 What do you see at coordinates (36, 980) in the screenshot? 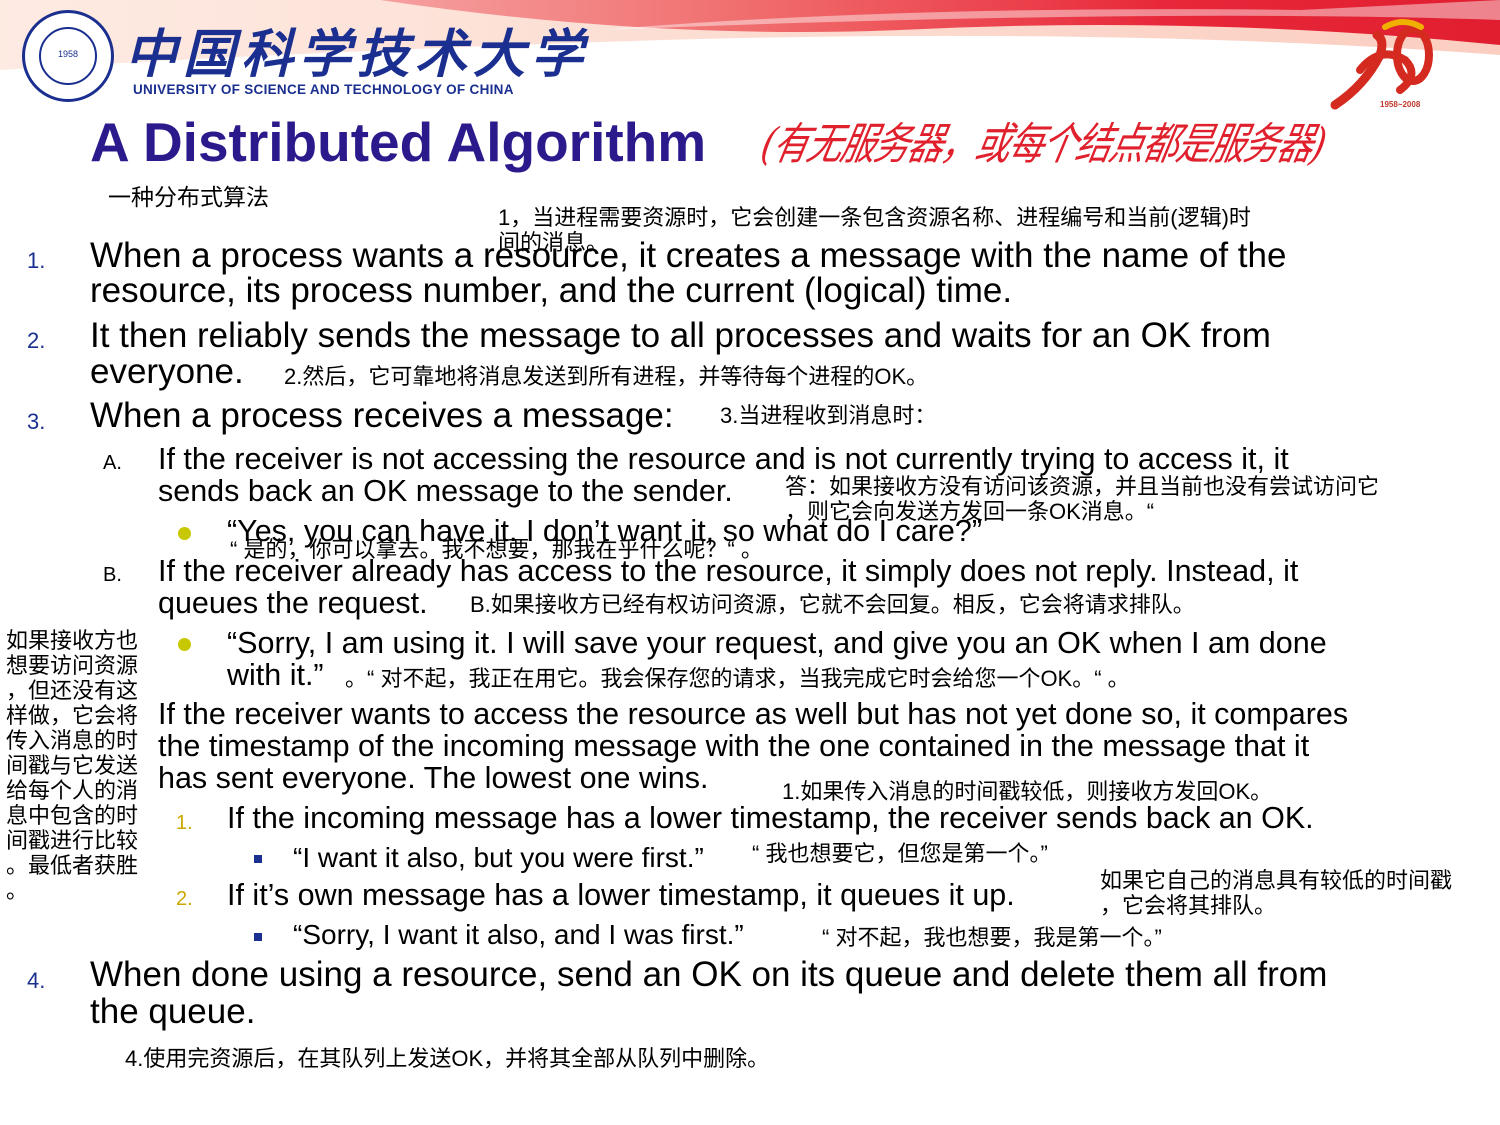
I see `step4-number: 4.` at bounding box center [36, 980].